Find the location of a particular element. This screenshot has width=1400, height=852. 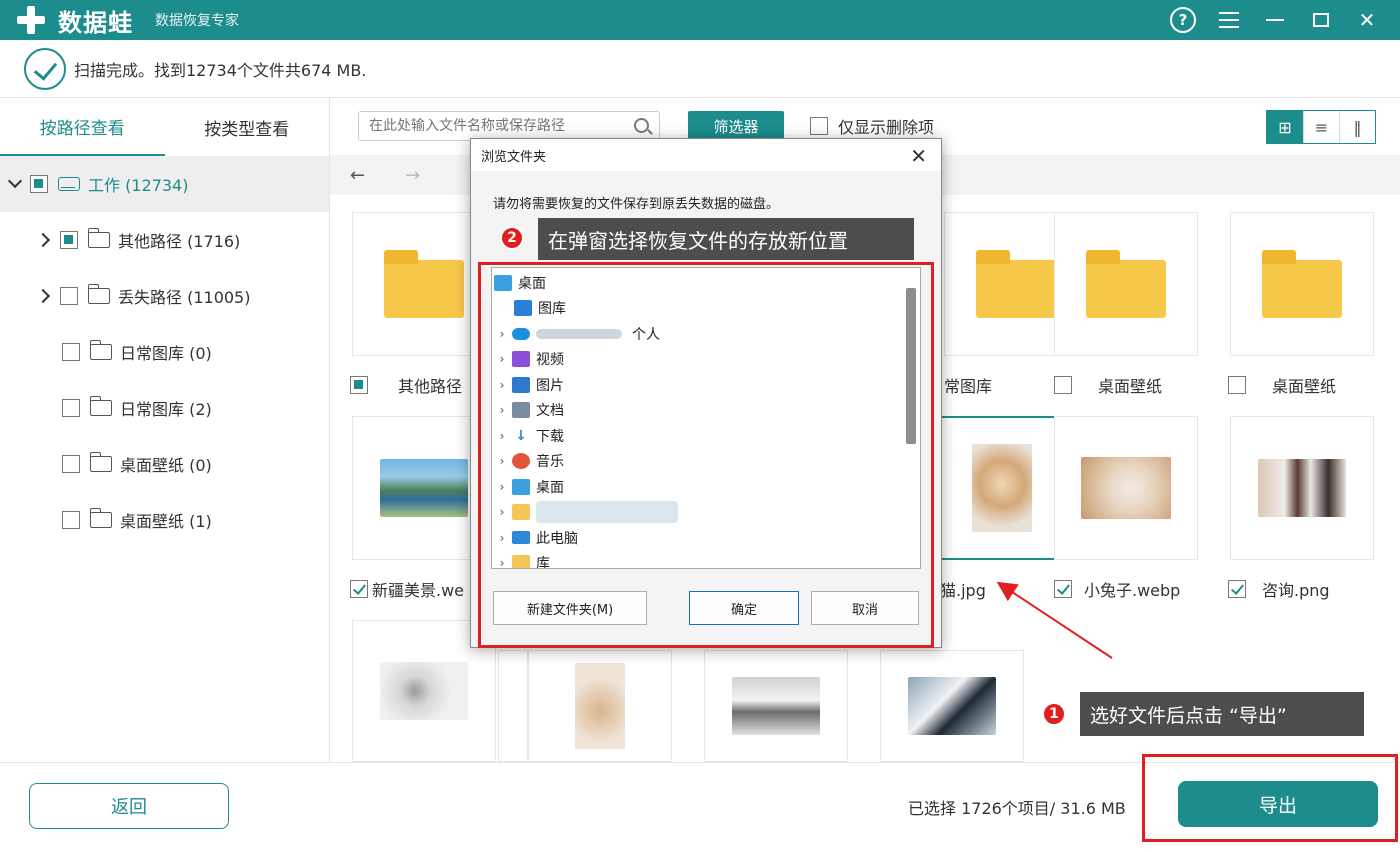

back-arrow-icon: ← is located at coordinates (357, 175).